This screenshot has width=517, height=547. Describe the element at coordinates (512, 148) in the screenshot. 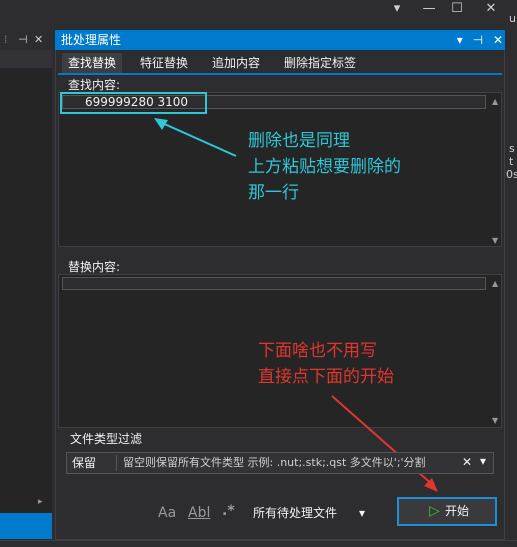

I see `edge-fragment: s` at that location.